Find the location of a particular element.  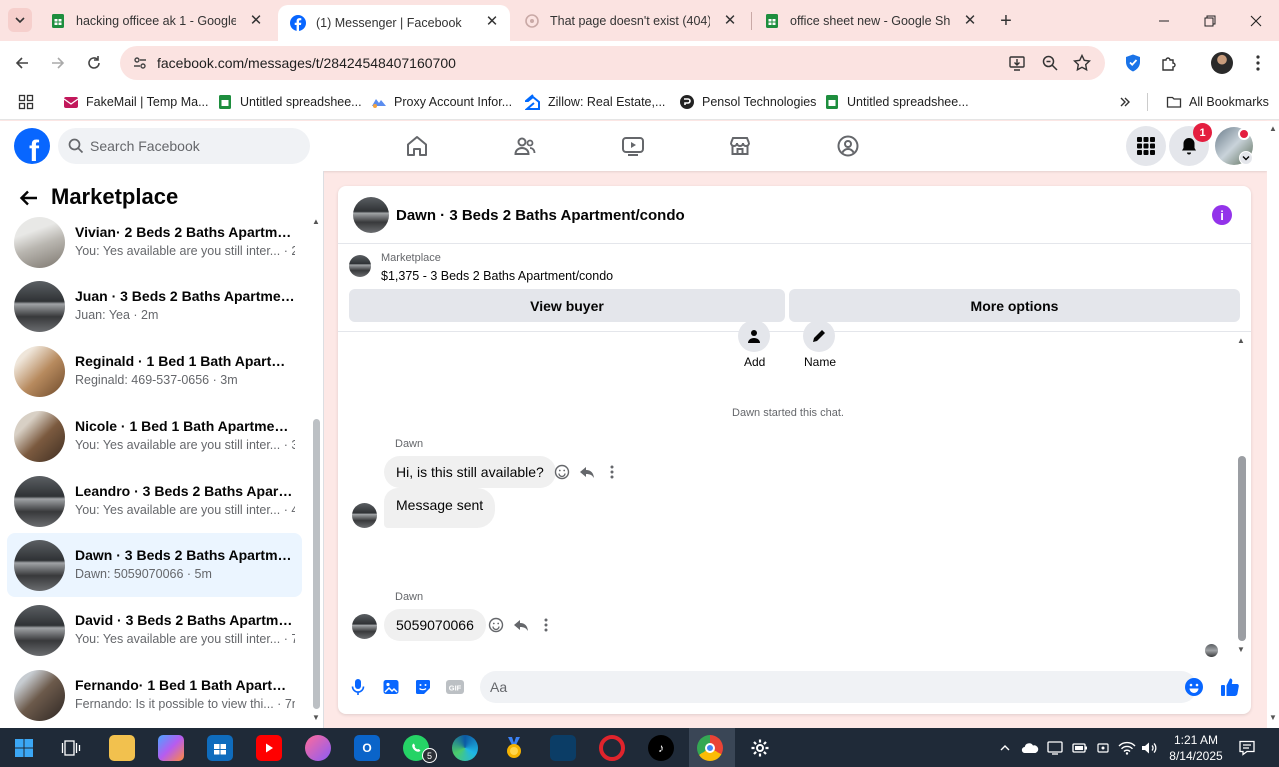

browser-menu-button is located at coordinates (1258, 63).